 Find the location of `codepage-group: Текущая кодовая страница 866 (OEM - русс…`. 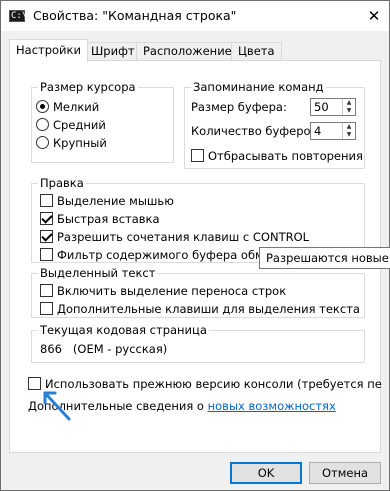

codepage-group: Текущая кодовая страница 866 (OEM - русс… is located at coordinates (198, 343).